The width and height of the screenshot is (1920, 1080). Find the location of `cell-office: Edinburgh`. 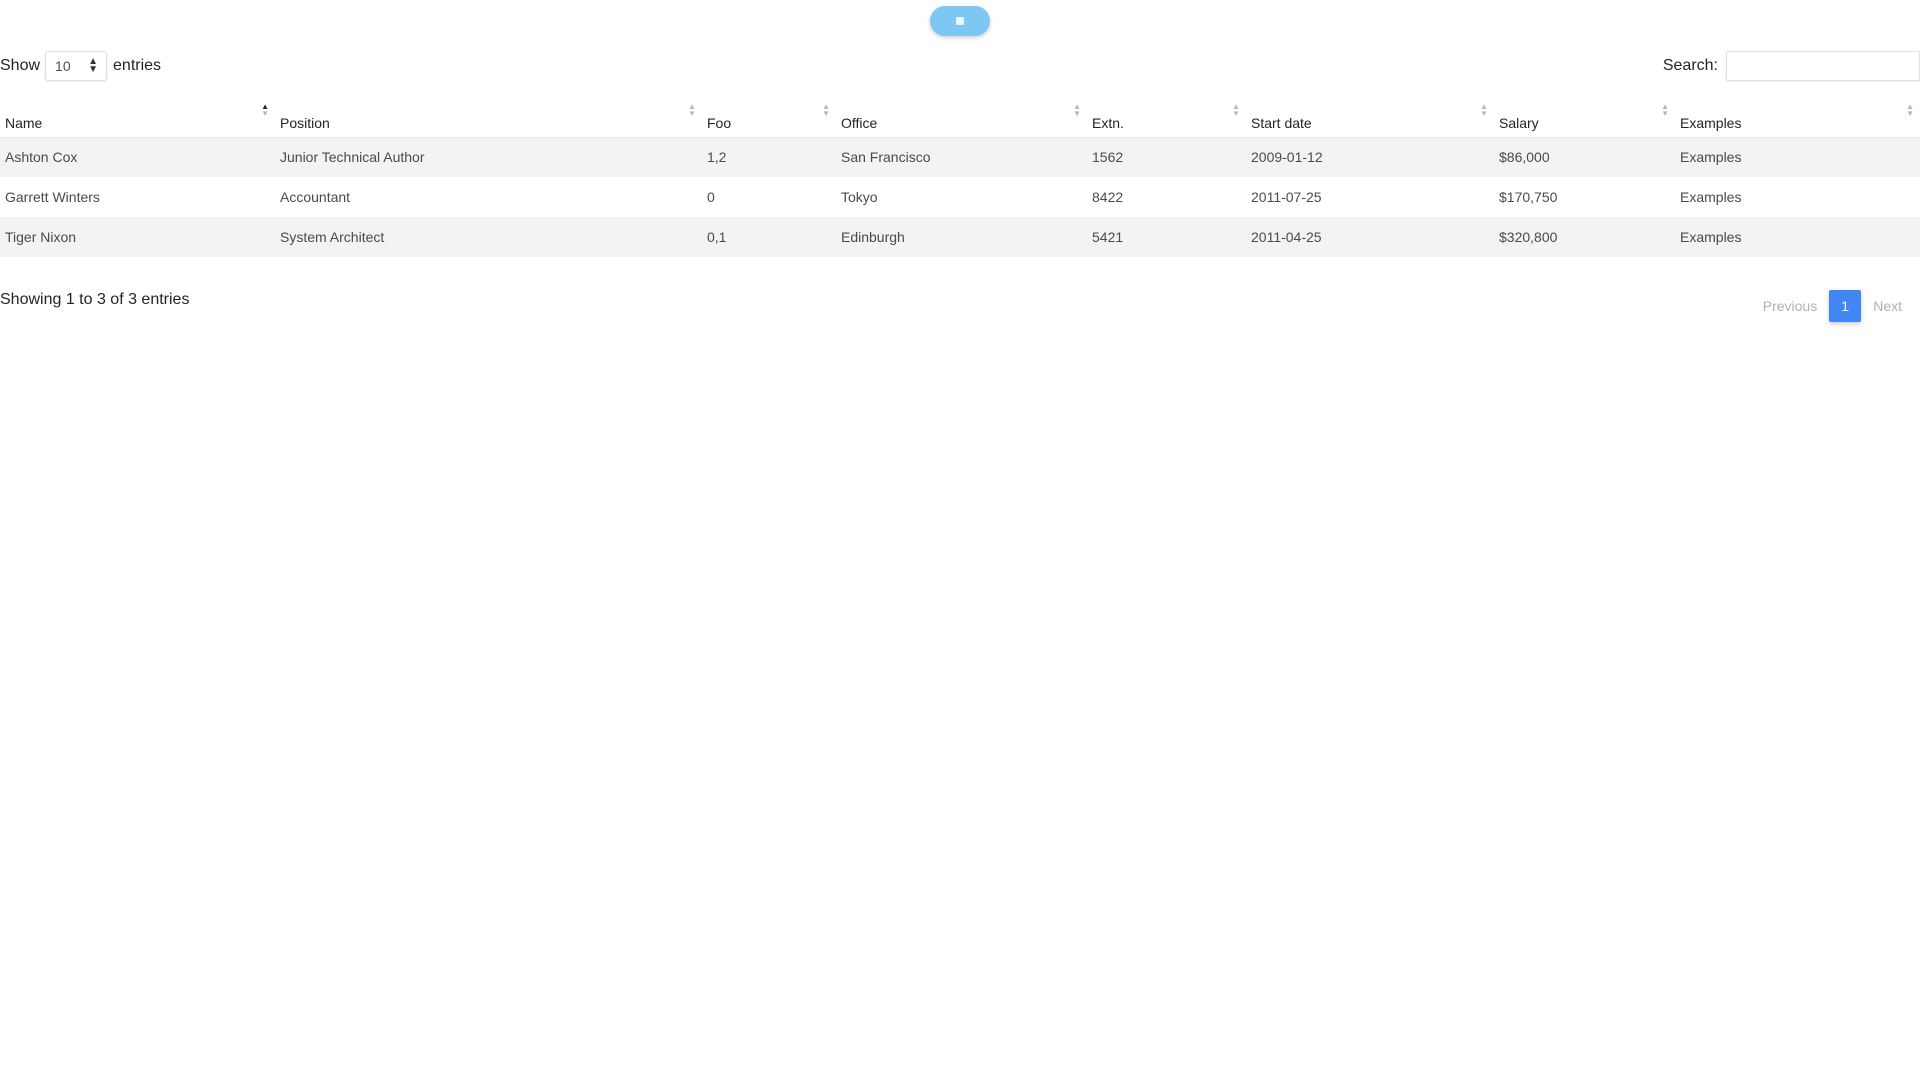

cell-office: Edinburgh is located at coordinates (961, 237).